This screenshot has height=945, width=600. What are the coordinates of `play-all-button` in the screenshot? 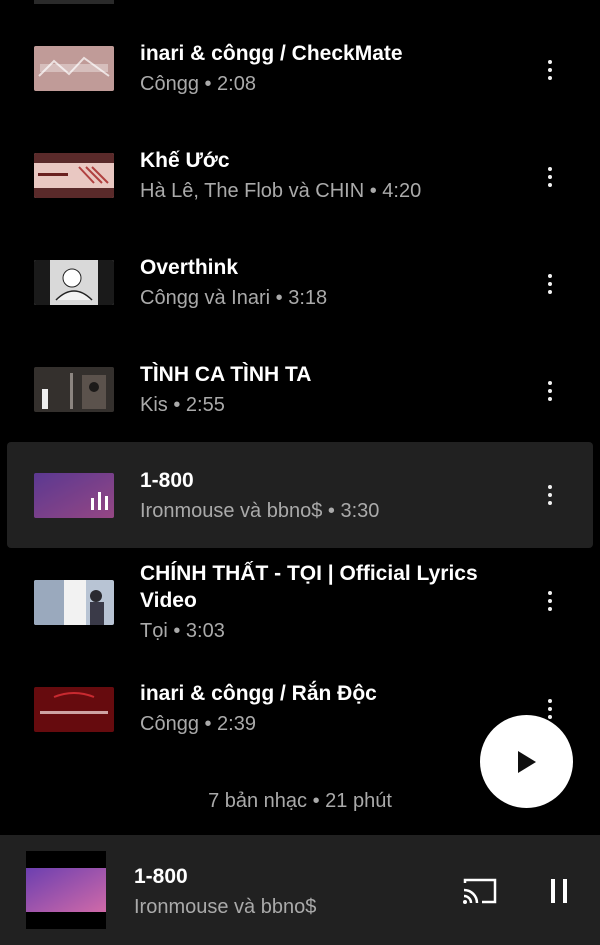 It's located at (526, 761).